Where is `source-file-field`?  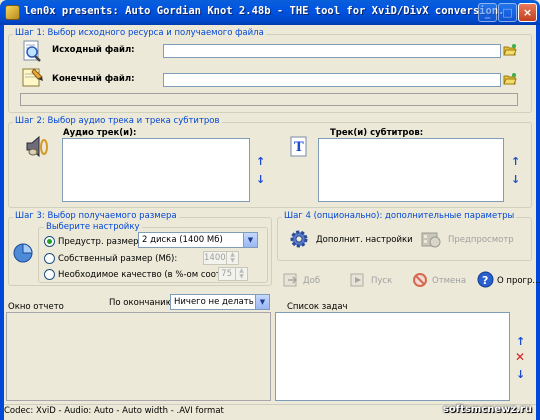 source-file-field is located at coordinates (332, 51).